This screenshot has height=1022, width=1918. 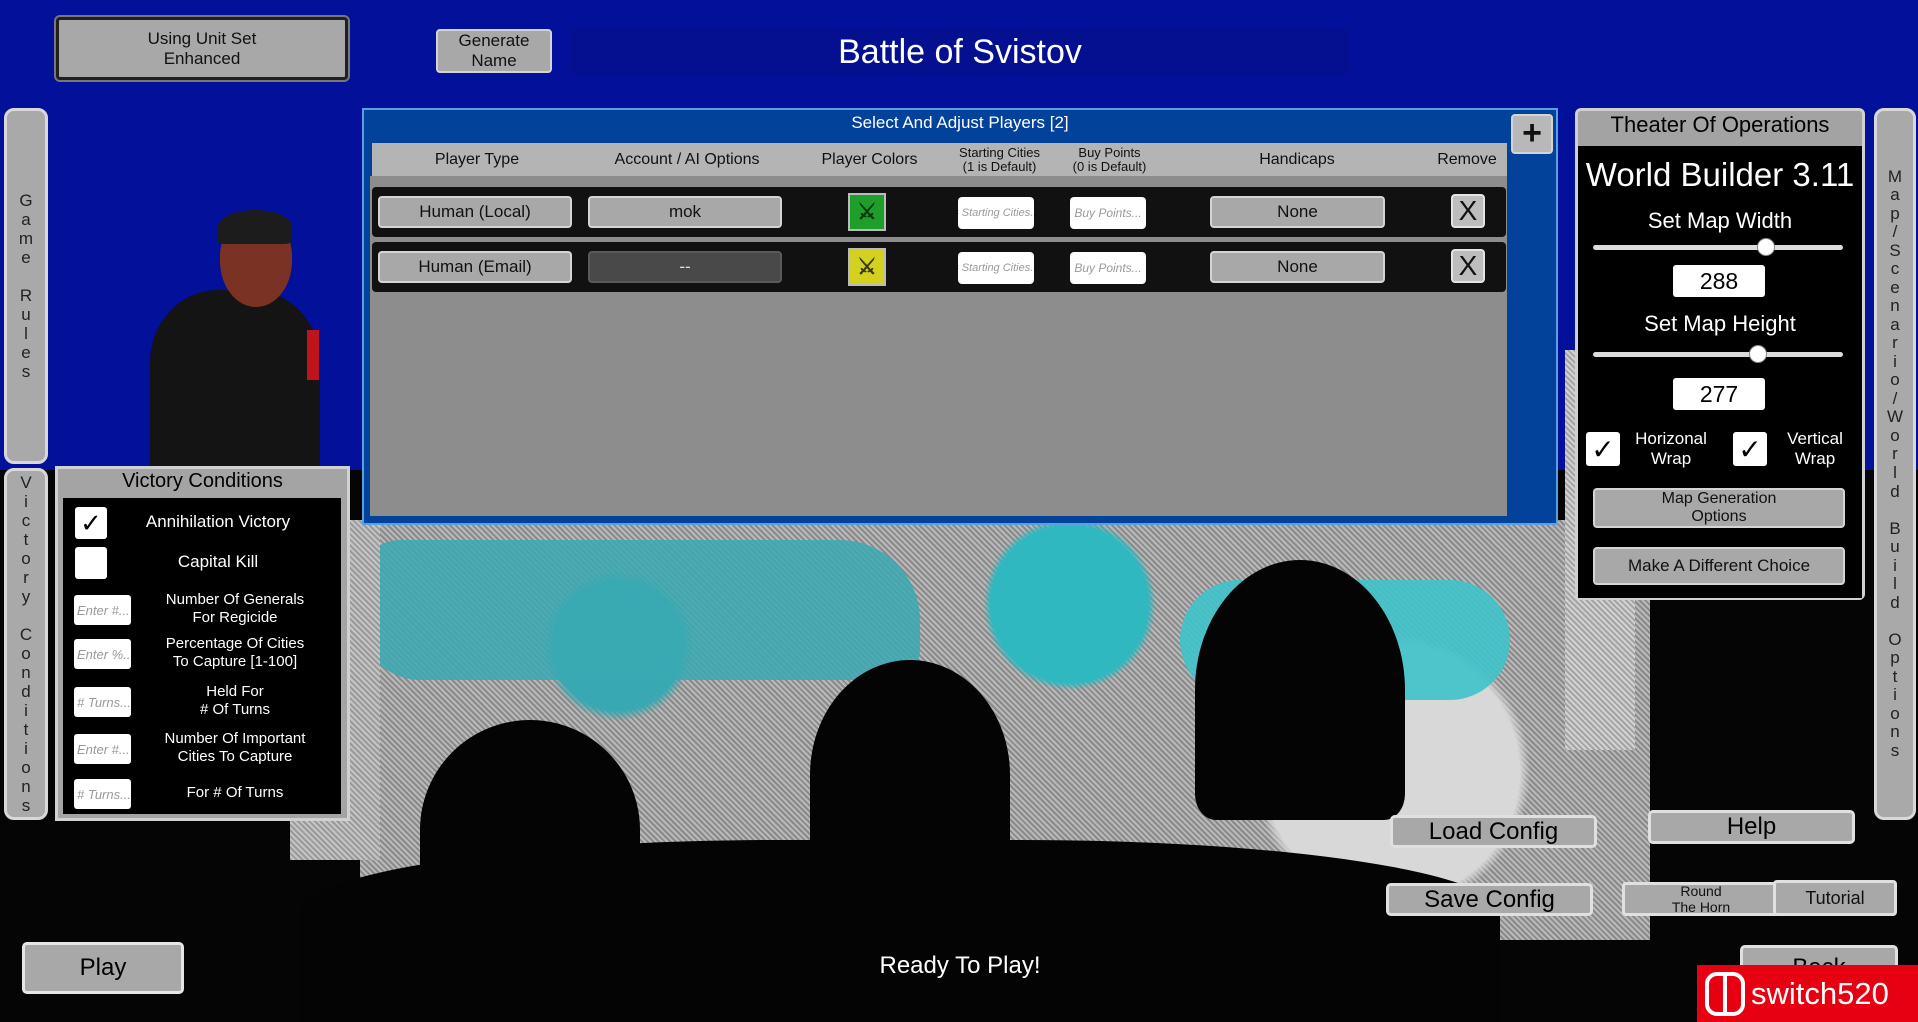 What do you see at coordinates (26, 692) in the screenshot?
I see `tab-letter: d` at bounding box center [26, 692].